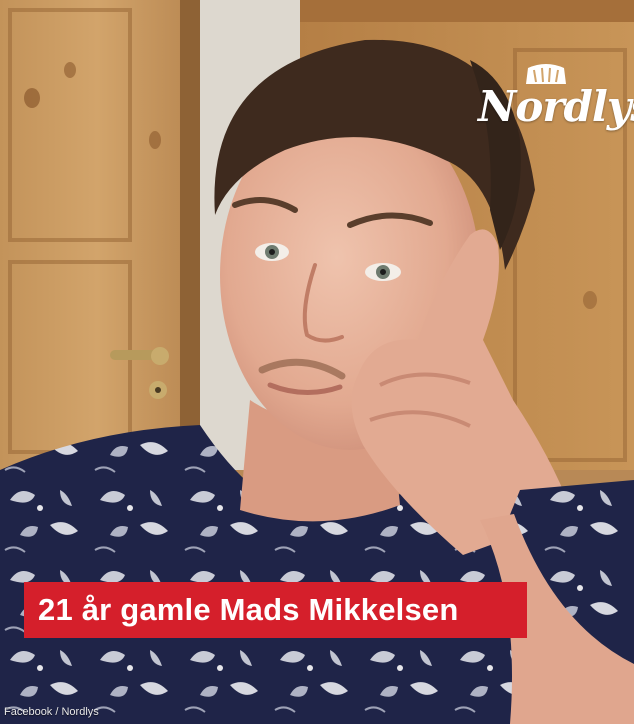  Describe the element at coordinates (556, 106) in the screenshot. I see `logo-text: Nordlys` at that location.